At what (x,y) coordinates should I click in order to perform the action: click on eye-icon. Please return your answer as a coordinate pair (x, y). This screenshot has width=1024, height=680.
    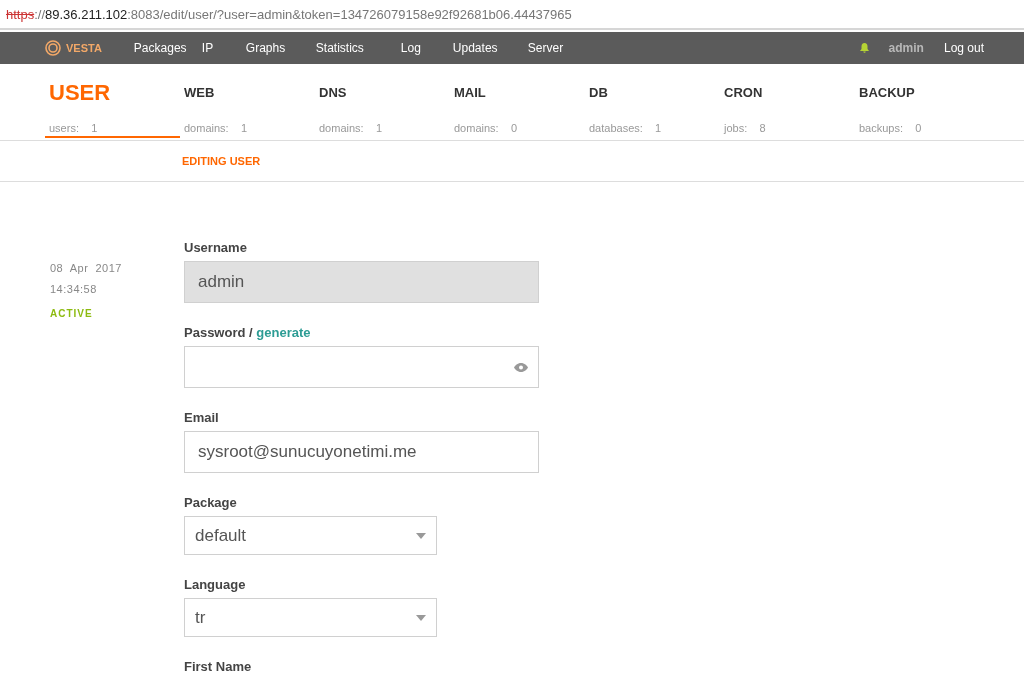
    Looking at the image, I should click on (521, 367).